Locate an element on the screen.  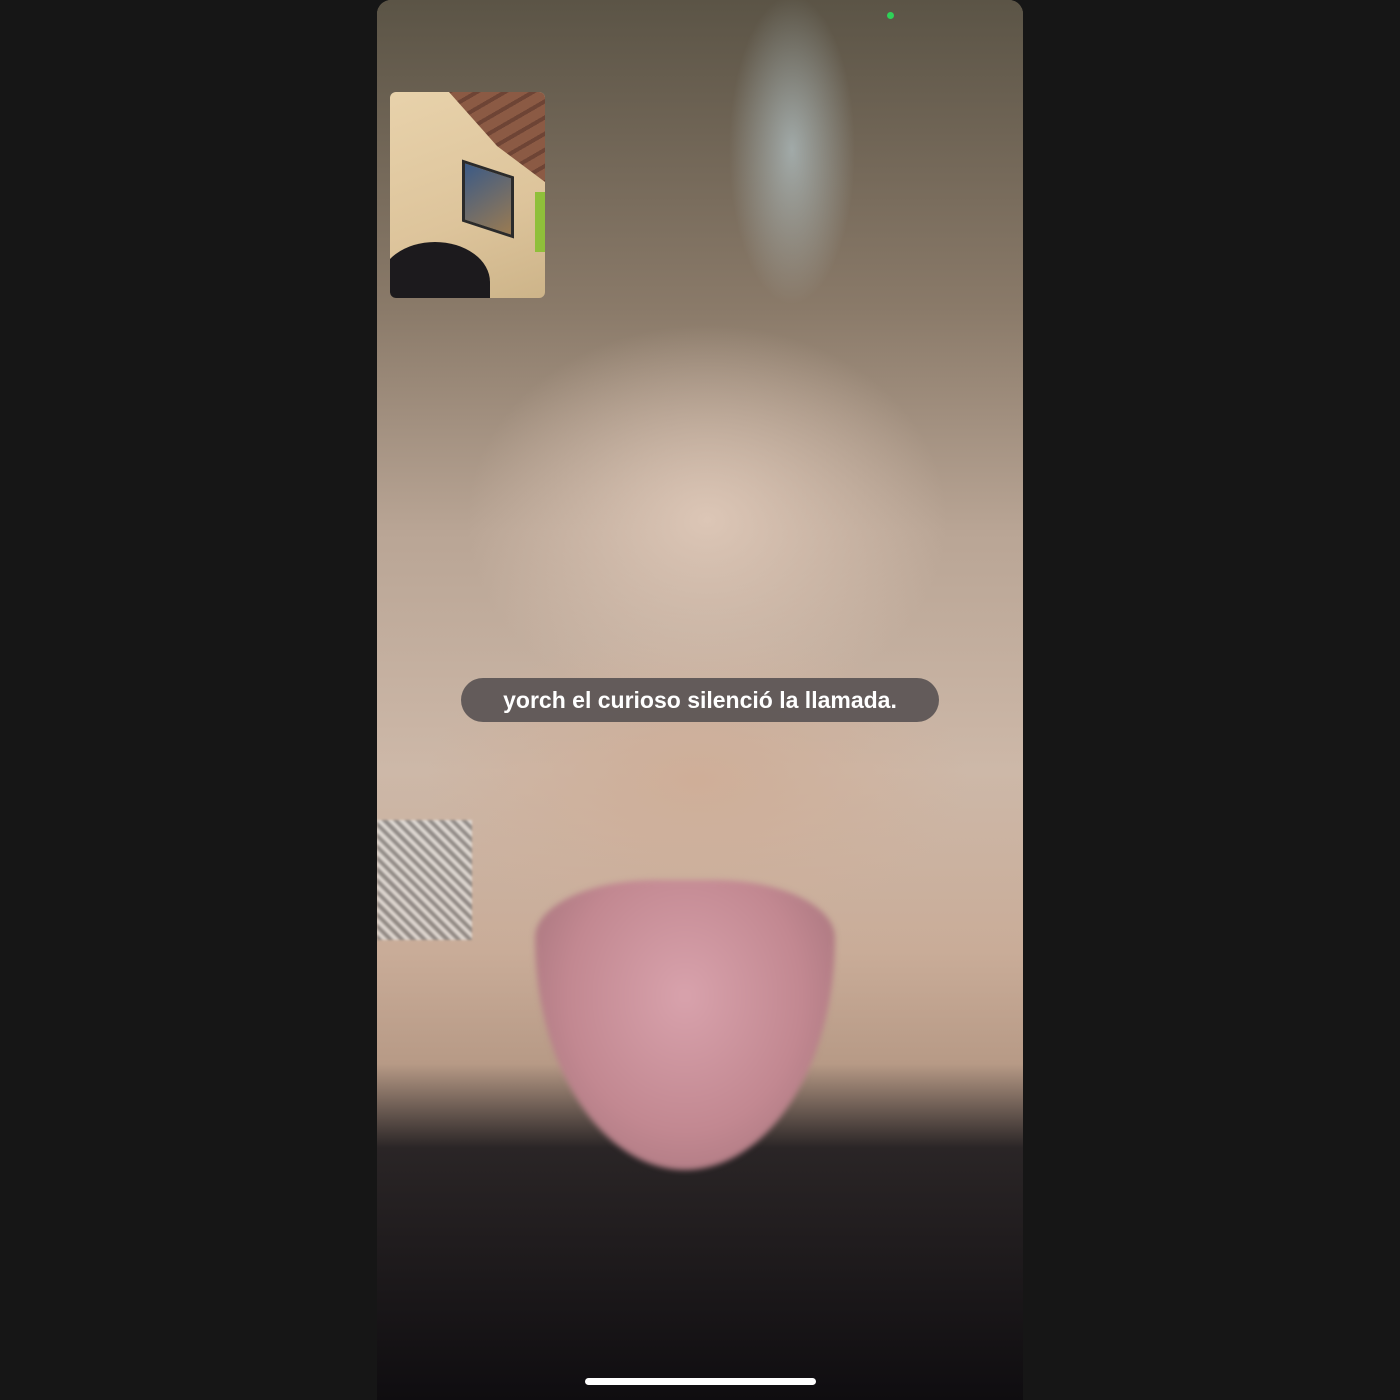
self-view-wall-edge is located at coordinates (540, 222).